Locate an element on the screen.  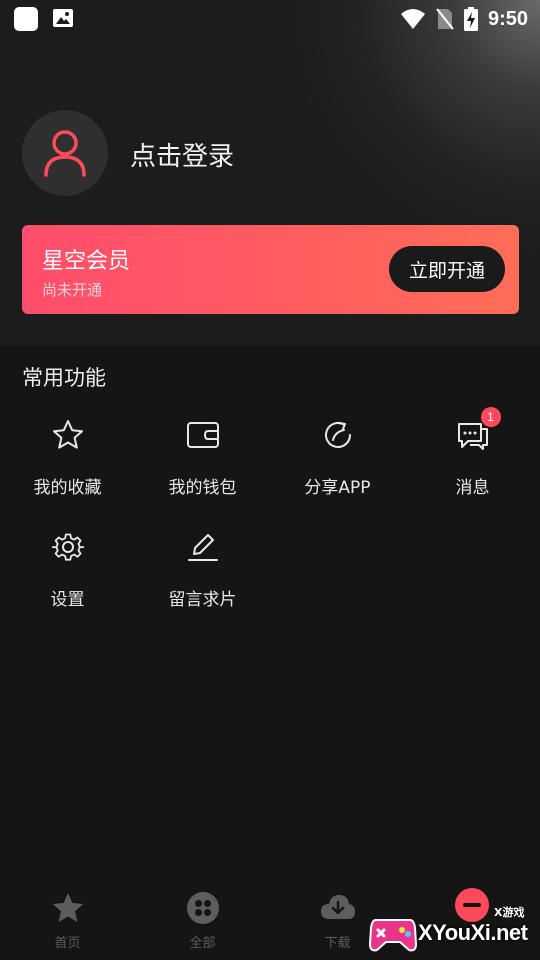
cloud-download-icon is located at coordinates (337, 907).